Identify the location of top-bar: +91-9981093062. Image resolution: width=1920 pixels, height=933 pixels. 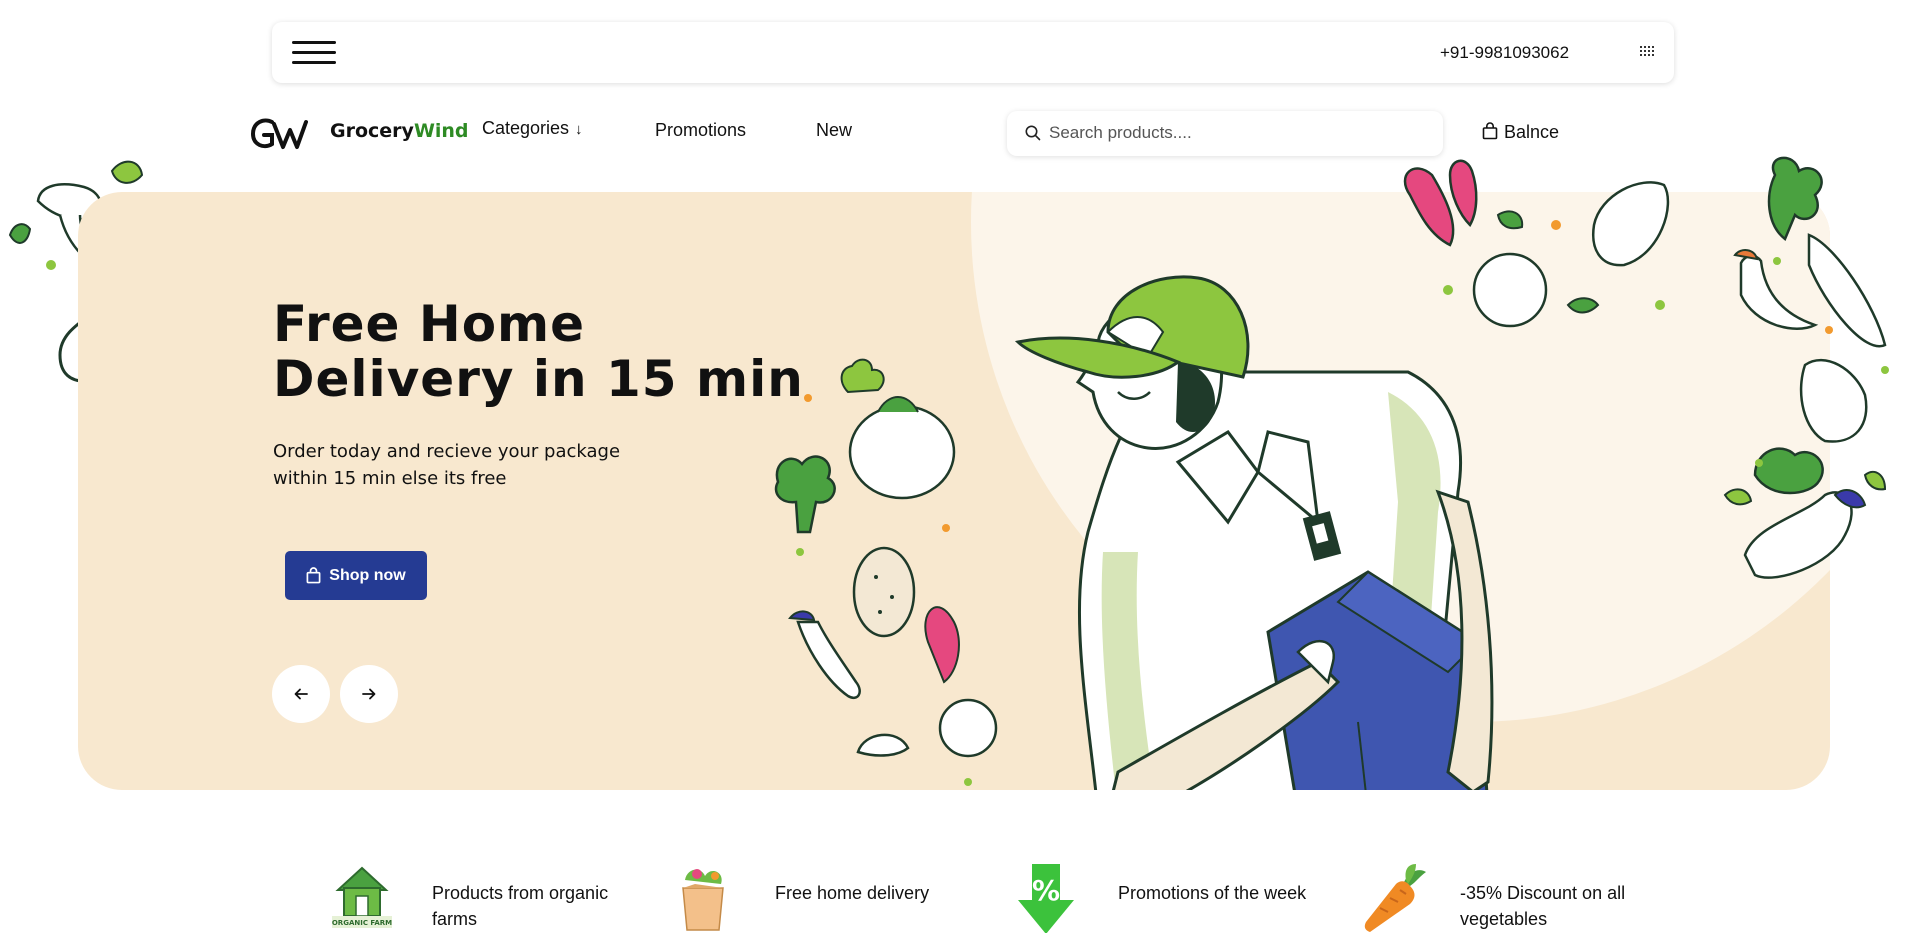
(973, 52).